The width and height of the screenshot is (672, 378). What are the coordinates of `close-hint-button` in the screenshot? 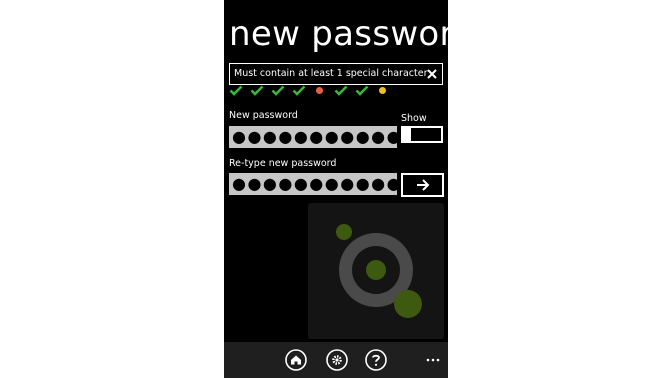 It's located at (432, 74).